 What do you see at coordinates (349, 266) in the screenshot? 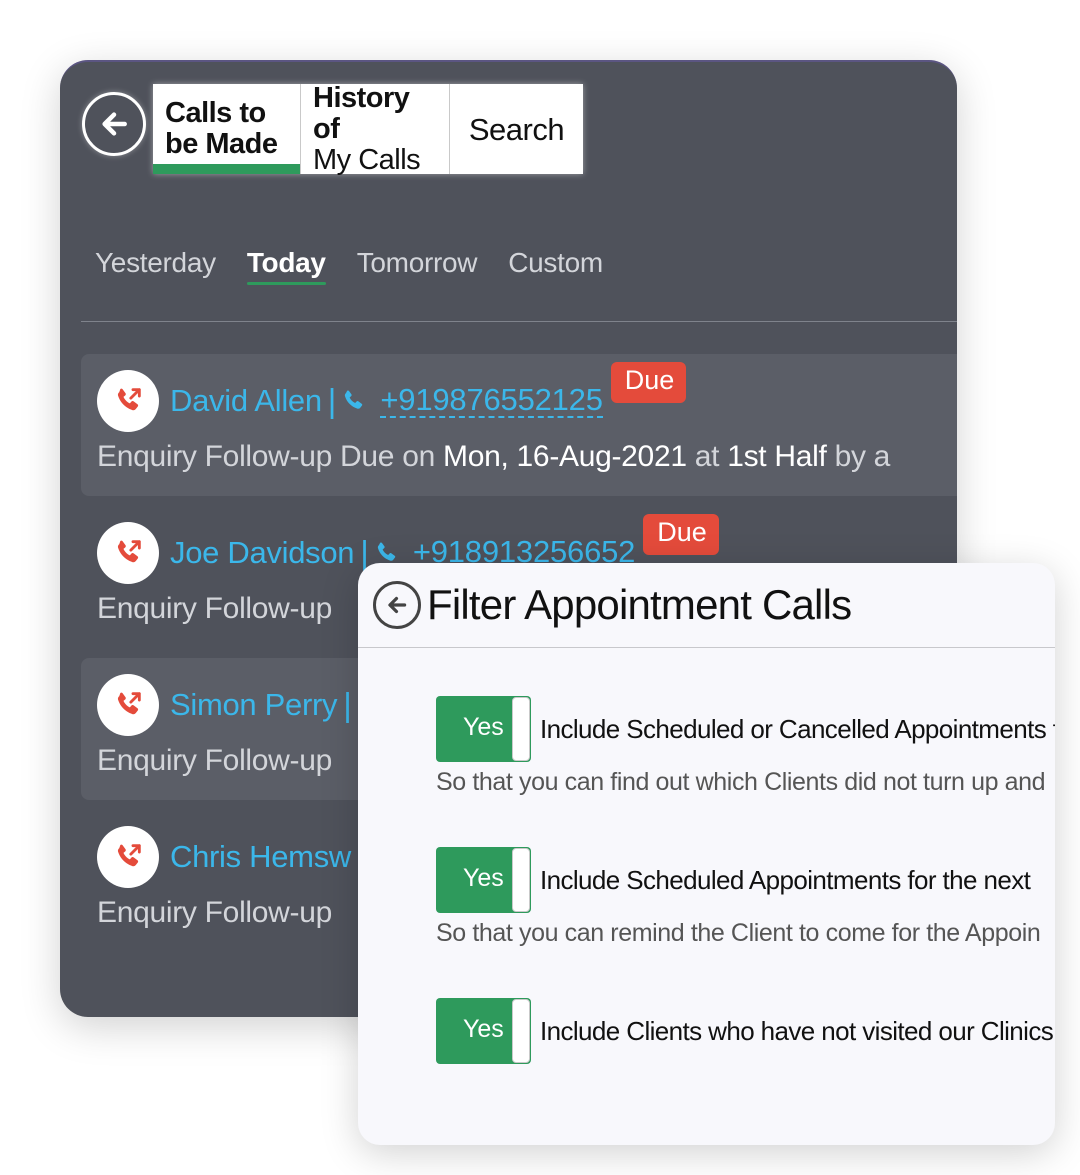
I see `day-filters: Yesterday Today Tomorrow Custom` at bounding box center [349, 266].